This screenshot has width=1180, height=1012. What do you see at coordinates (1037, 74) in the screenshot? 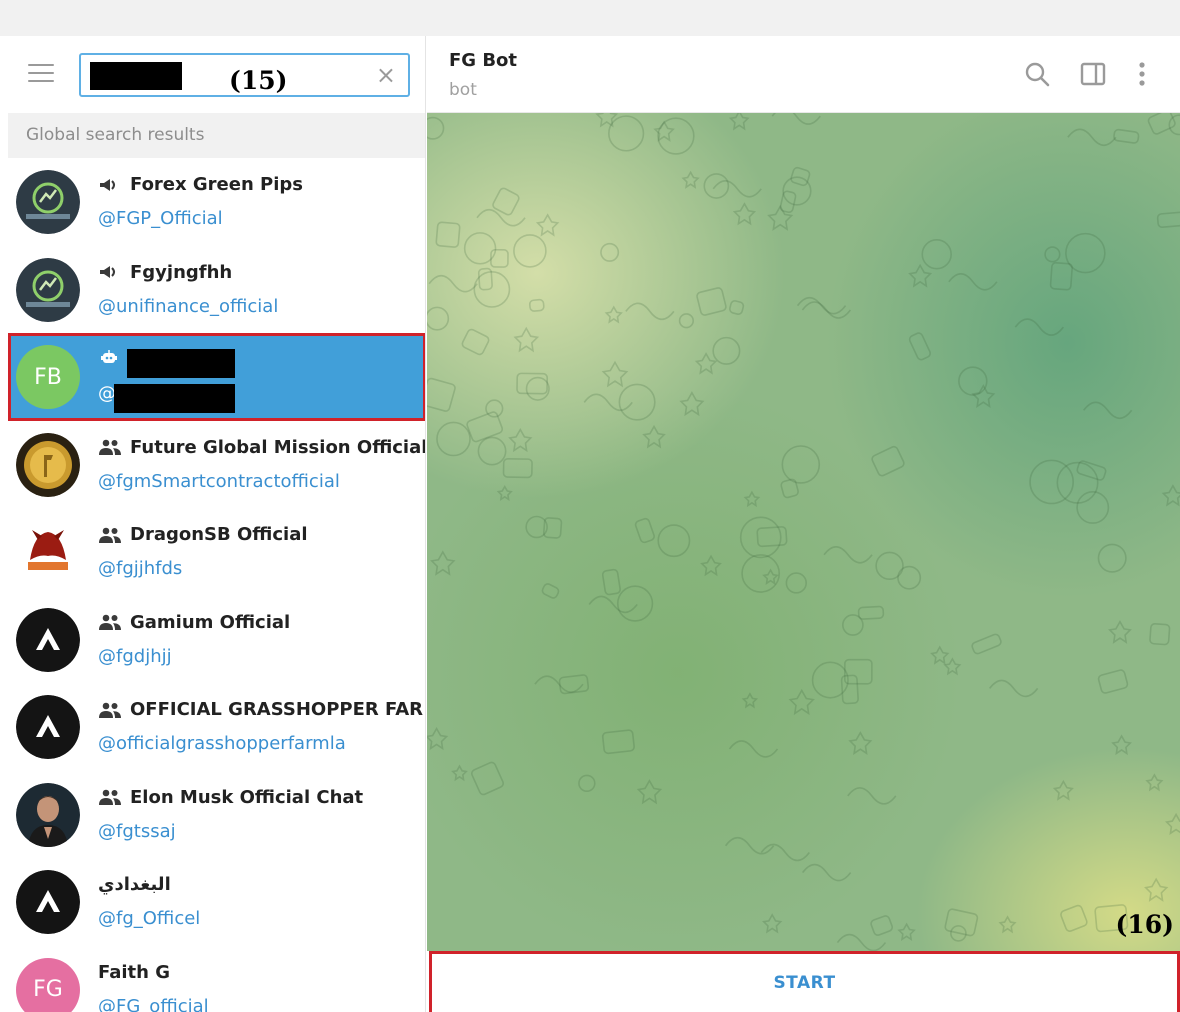
I see `search-icon` at bounding box center [1037, 74].